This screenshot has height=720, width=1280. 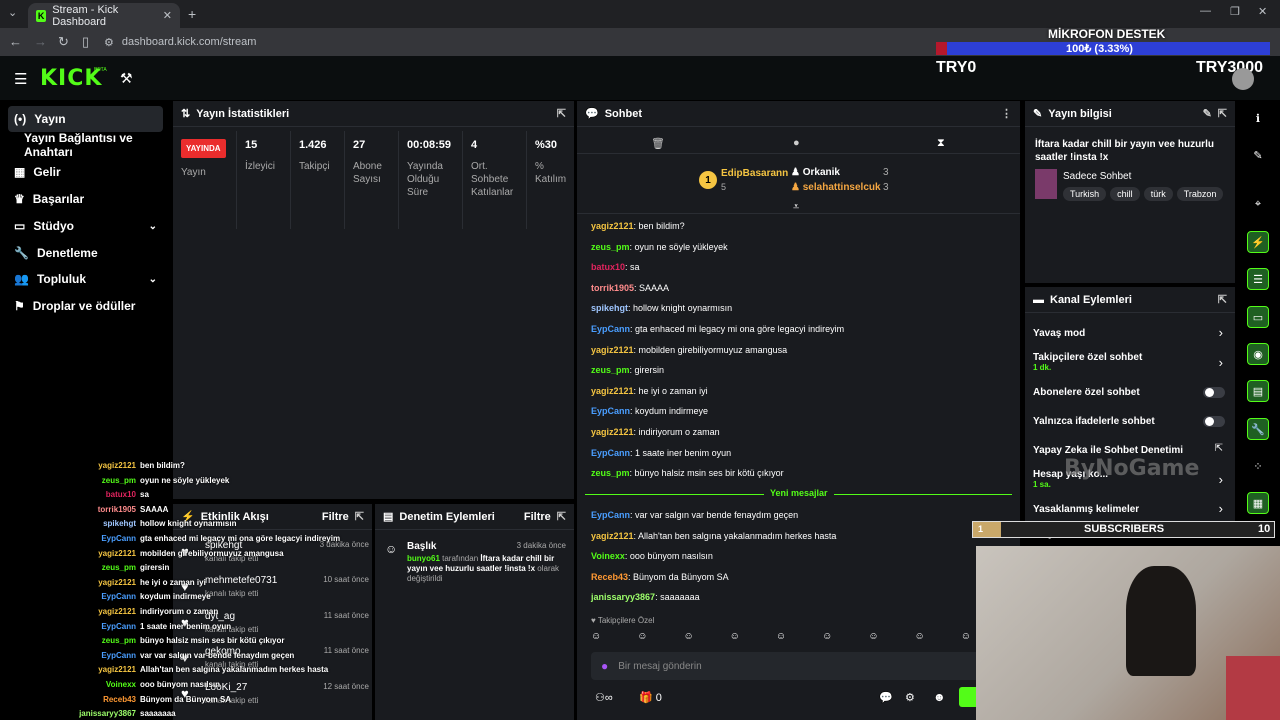 I want to click on sidebar-toggle-icon: ▯, so click(x=85, y=42).